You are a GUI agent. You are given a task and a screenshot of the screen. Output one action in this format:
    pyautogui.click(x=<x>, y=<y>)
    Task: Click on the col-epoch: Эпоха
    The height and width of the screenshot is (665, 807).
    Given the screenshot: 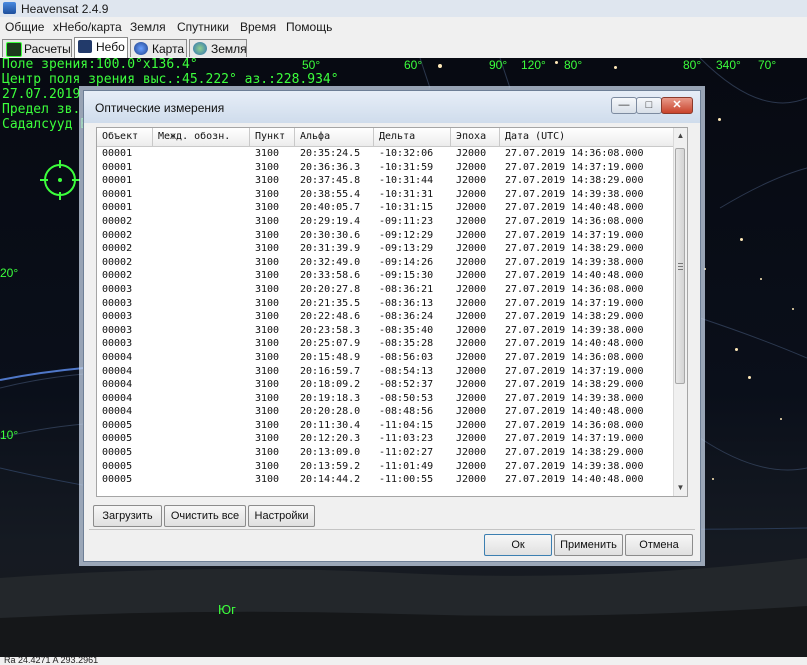 What is the action you would take?
    pyautogui.click(x=475, y=137)
    